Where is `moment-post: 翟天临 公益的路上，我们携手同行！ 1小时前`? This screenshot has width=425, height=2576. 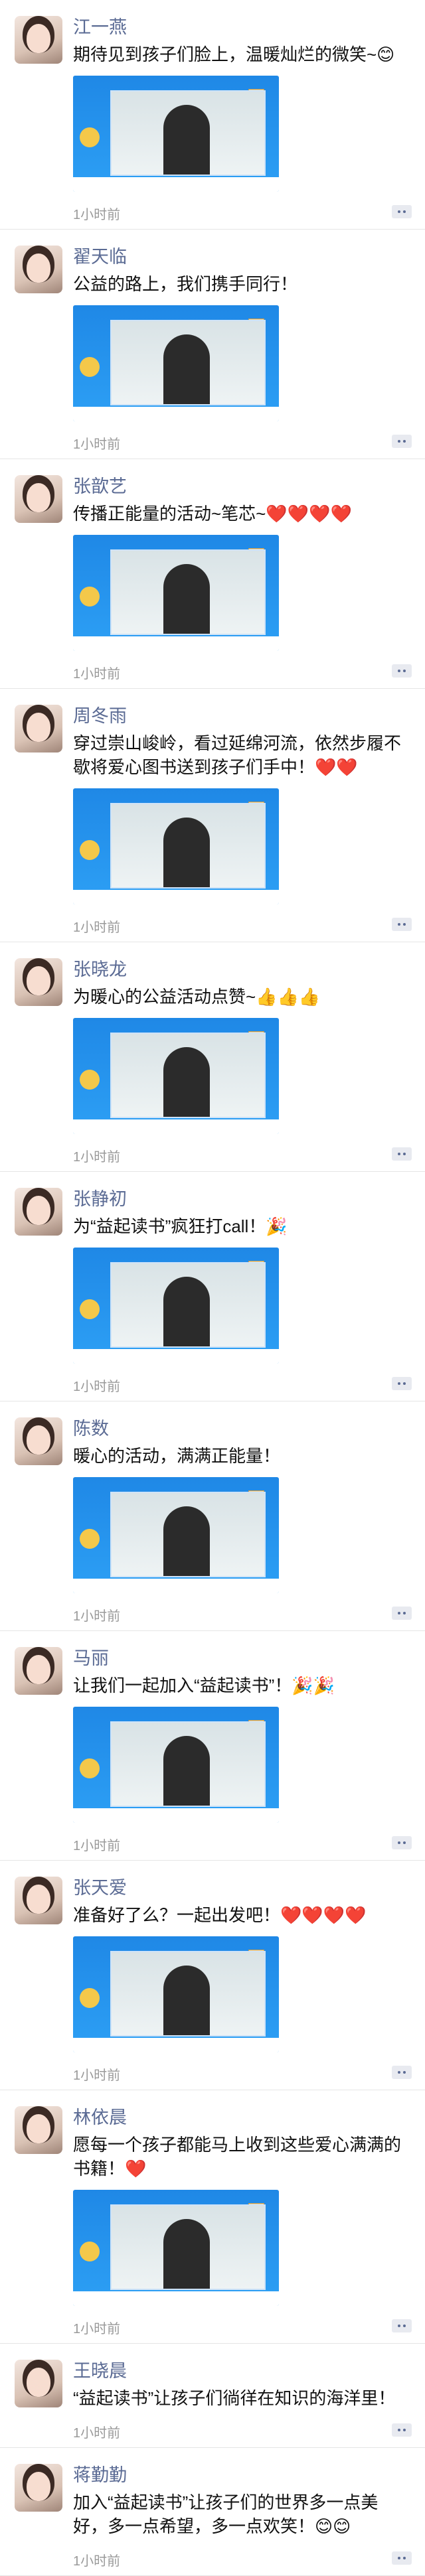 moment-post: 翟天临 公益的路上，我们携手同行！ 1小时前 is located at coordinates (212, 344).